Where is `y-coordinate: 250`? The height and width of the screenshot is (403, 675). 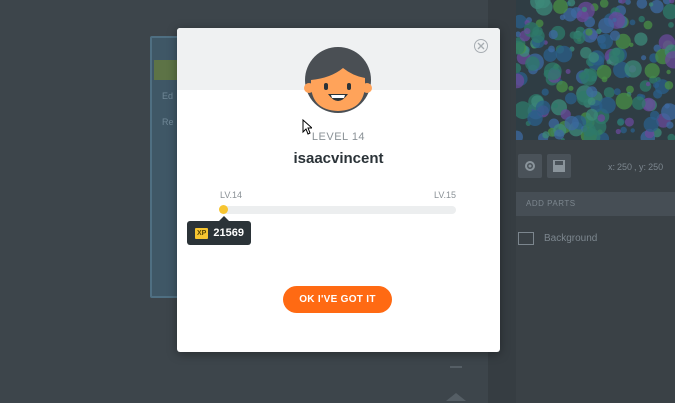 y-coordinate: 250 is located at coordinates (656, 167).